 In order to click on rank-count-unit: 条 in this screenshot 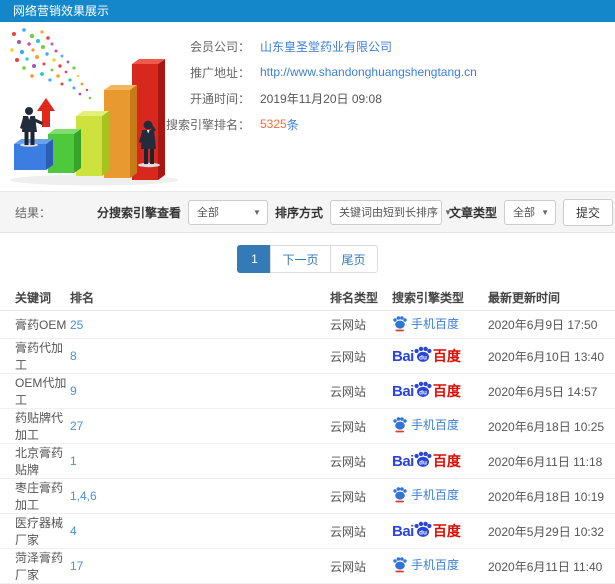, I will do `click(292, 124)`.